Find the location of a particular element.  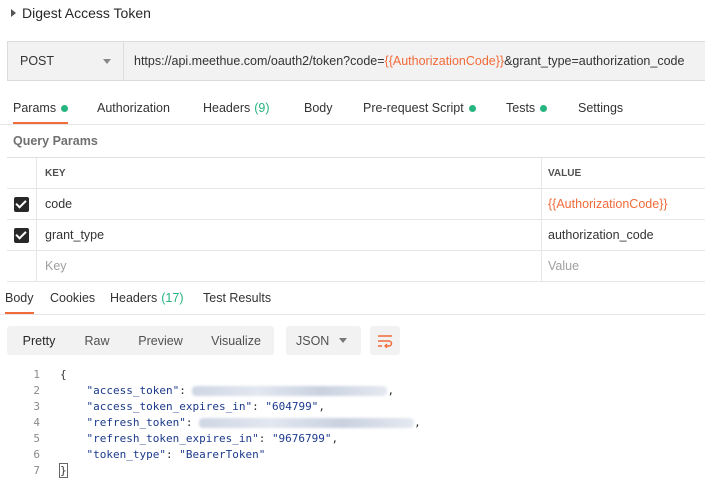

param-value: {{AuthorizationCode}} is located at coordinates (623, 204).